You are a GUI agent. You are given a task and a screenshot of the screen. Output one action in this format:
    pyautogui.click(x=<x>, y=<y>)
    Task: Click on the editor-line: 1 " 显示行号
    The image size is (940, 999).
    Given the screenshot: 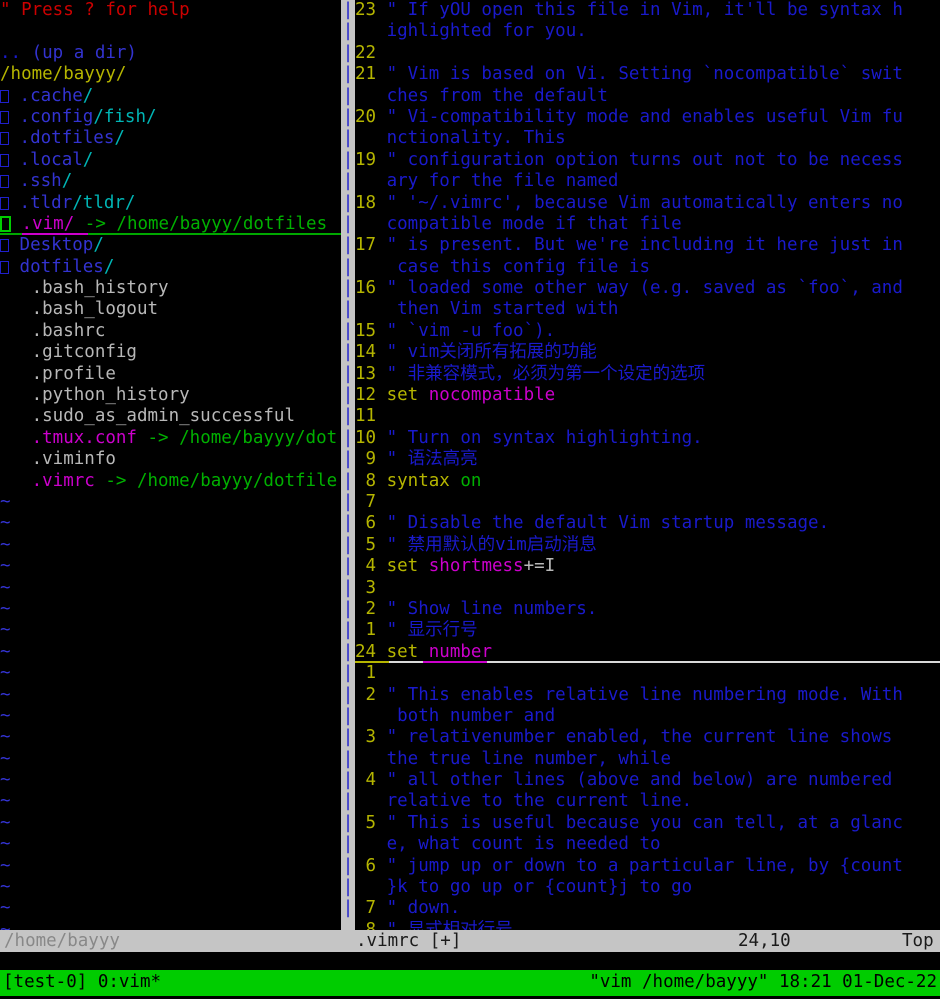 What is the action you would take?
    pyautogui.click(x=647, y=630)
    